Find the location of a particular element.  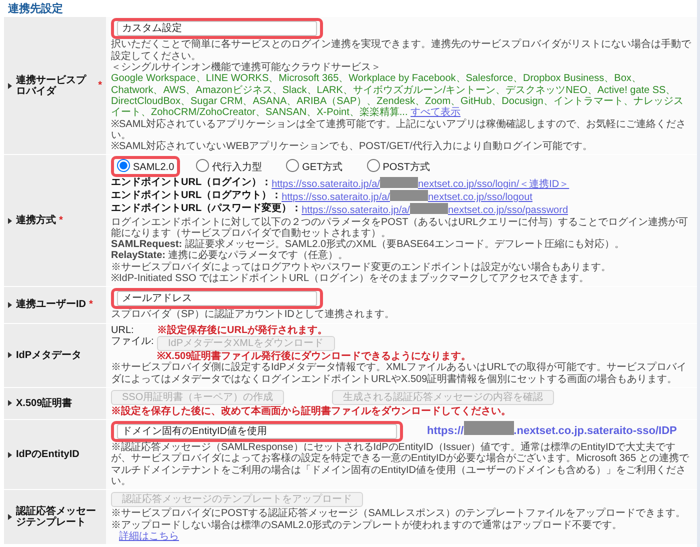

field-label: 認証応答メッセージテンプレート is located at coordinates (56, 517).